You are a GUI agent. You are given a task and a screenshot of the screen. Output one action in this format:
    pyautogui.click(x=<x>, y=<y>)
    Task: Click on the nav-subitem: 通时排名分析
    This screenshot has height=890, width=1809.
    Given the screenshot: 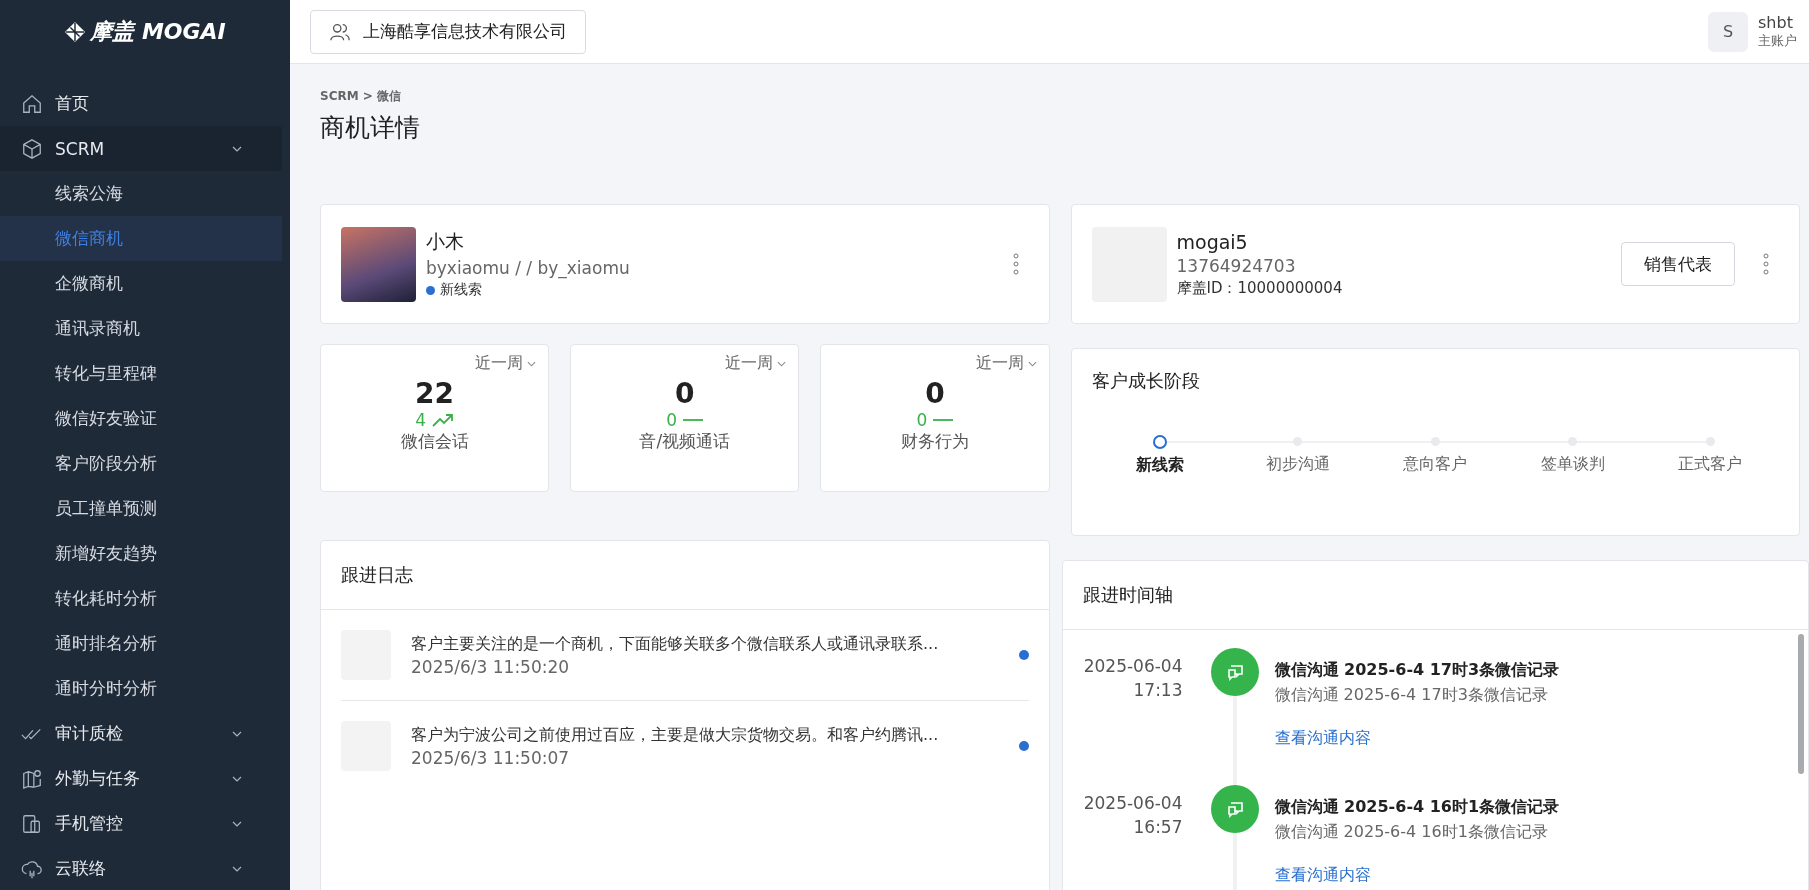 What is the action you would take?
    pyautogui.click(x=141, y=643)
    